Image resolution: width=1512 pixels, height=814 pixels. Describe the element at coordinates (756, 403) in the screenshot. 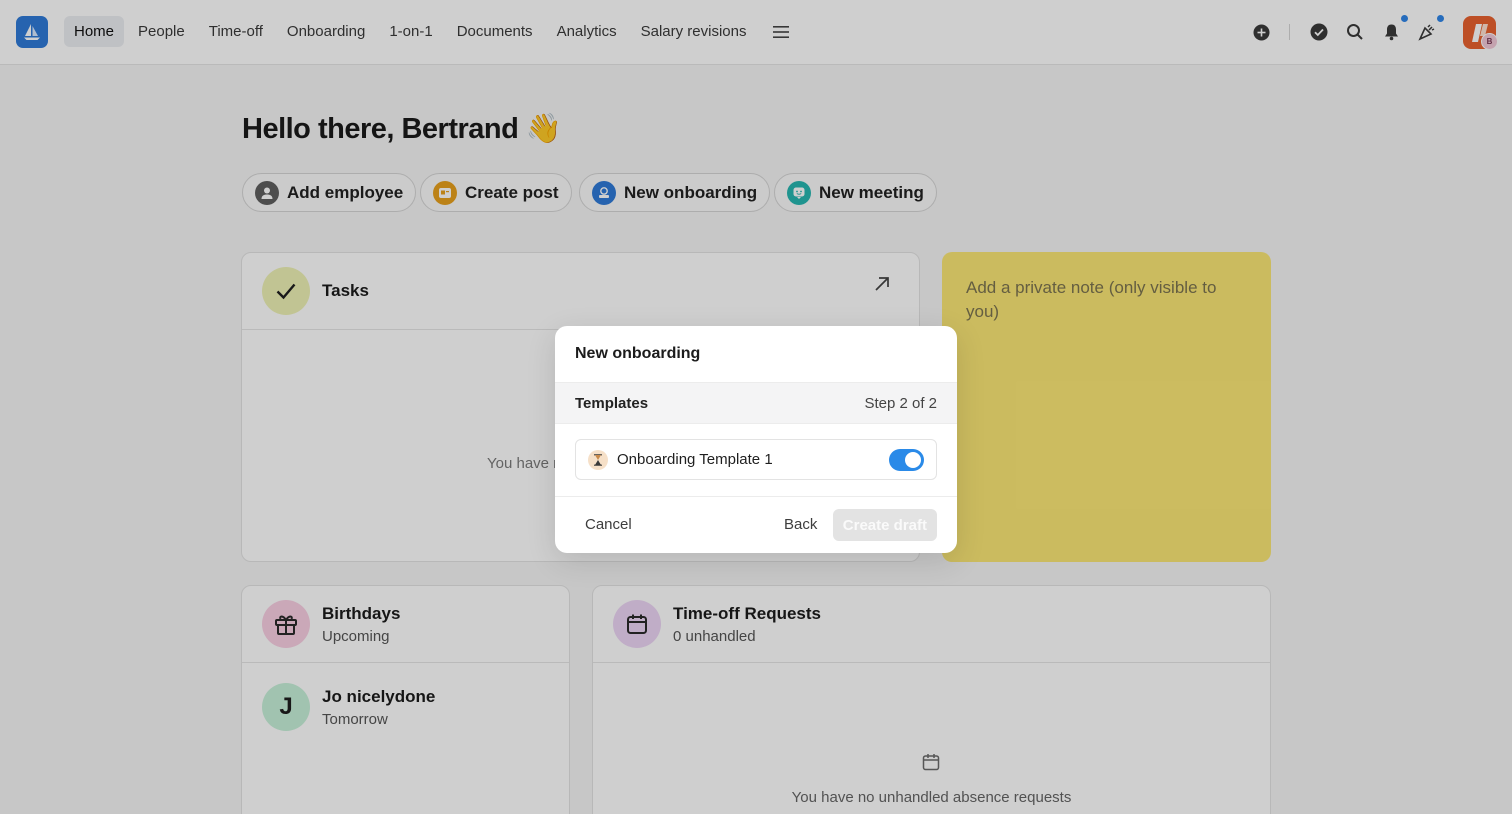

I see `templates-section-header: Templates Step 2 of 2` at that location.